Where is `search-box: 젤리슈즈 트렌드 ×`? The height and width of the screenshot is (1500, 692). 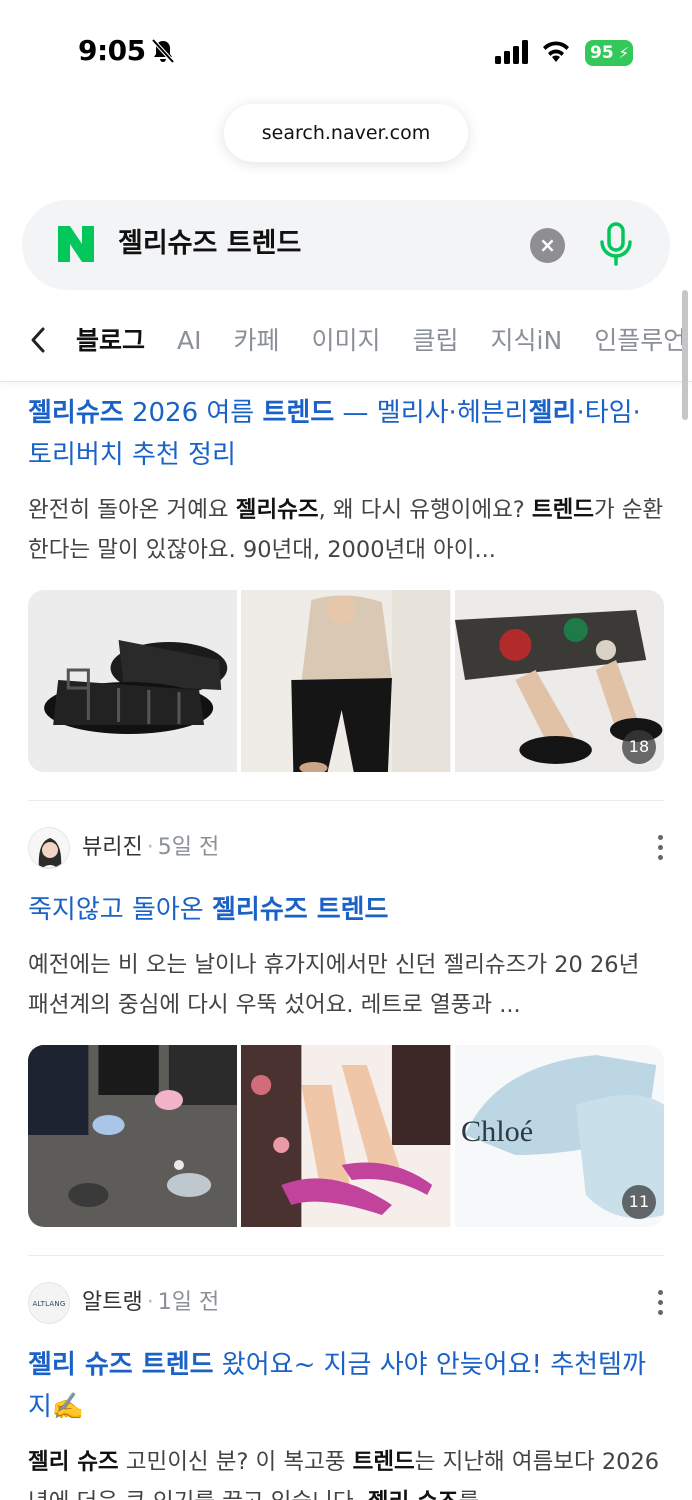
search-box: 젤리슈즈 트렌드 × is located at coordinates (346, 245).